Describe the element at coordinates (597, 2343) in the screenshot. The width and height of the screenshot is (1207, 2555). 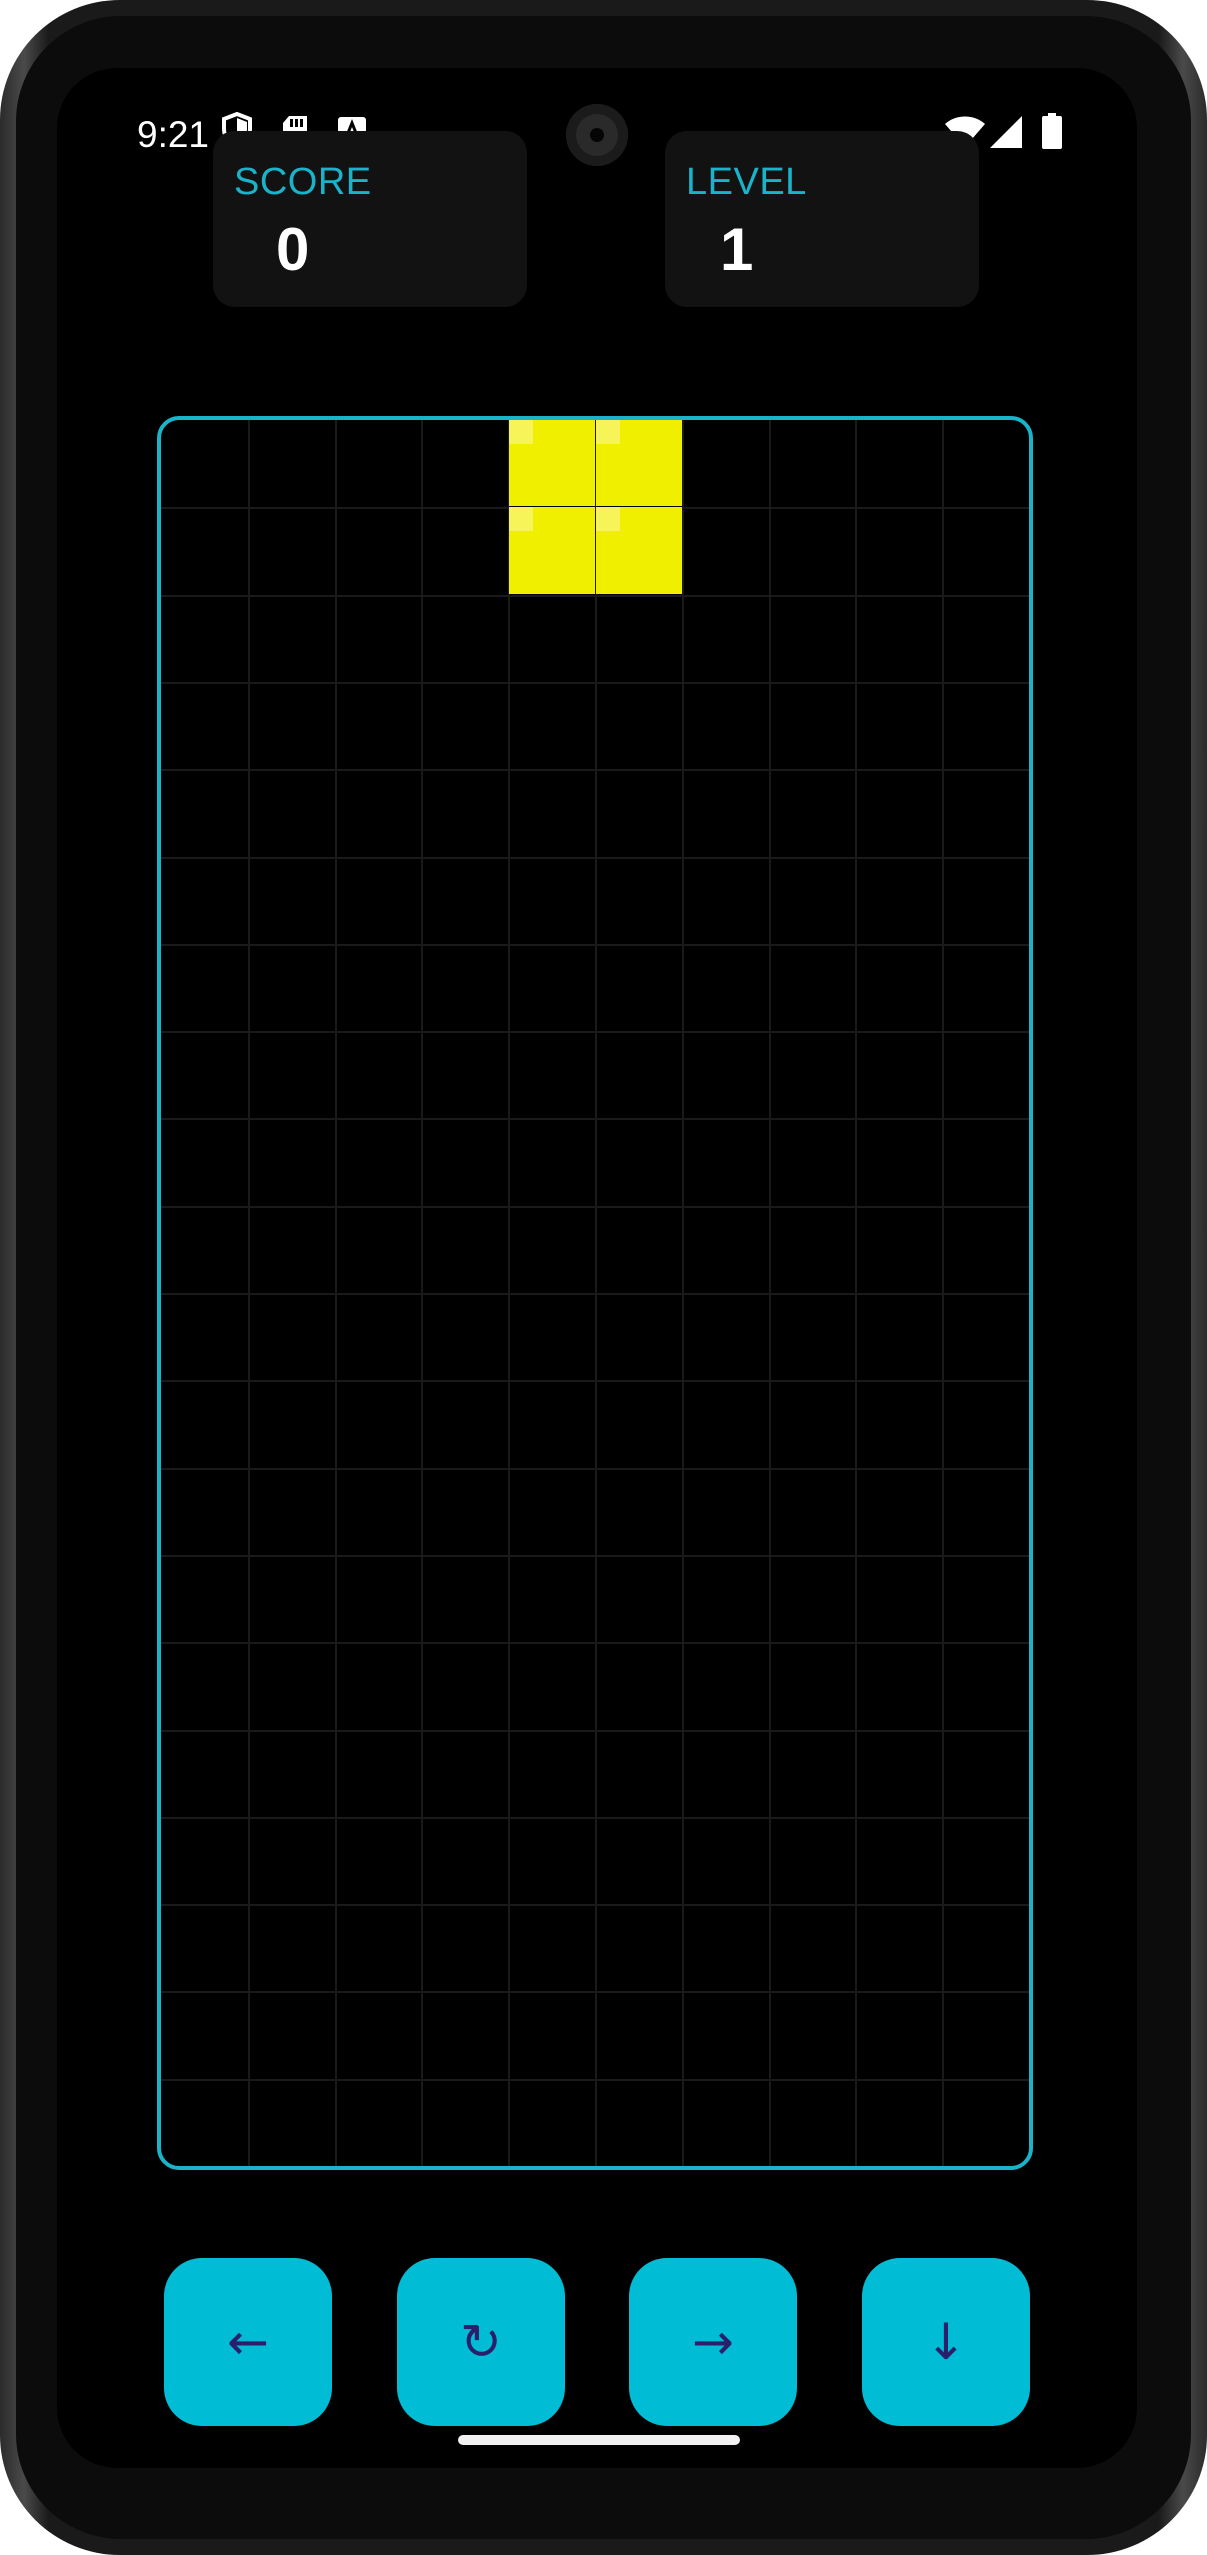
I see `control-bar: ← ↻ → ↓` at that location.